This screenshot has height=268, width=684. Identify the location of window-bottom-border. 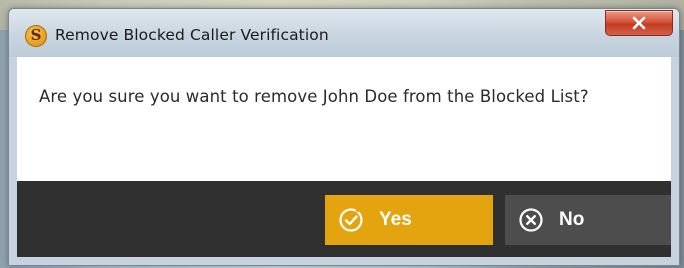
(344, 261).